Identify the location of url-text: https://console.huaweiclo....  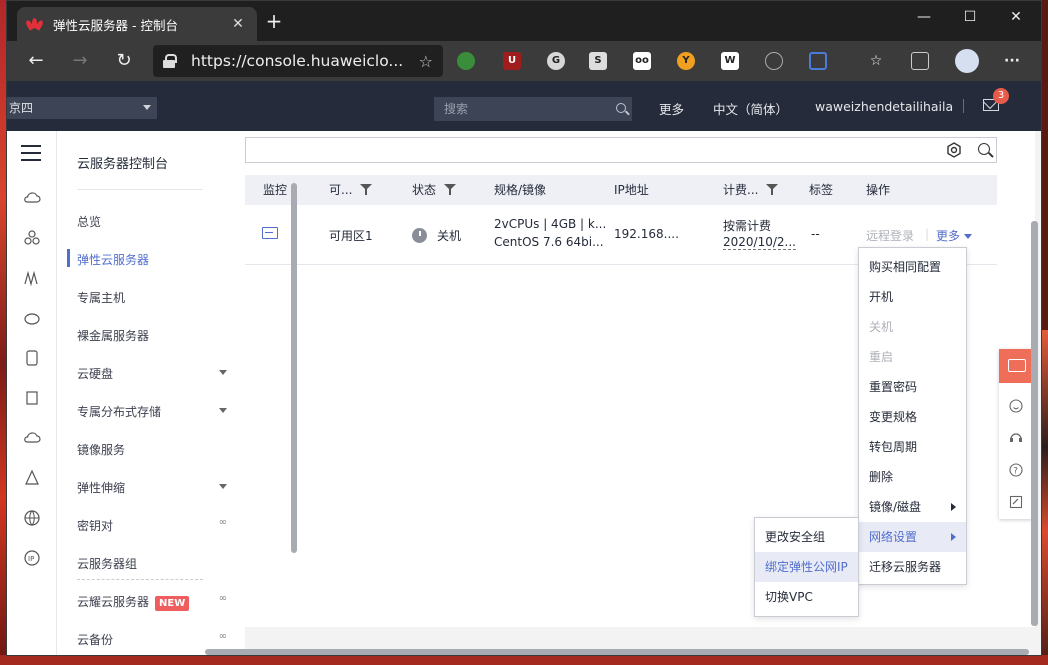
(297, 61).